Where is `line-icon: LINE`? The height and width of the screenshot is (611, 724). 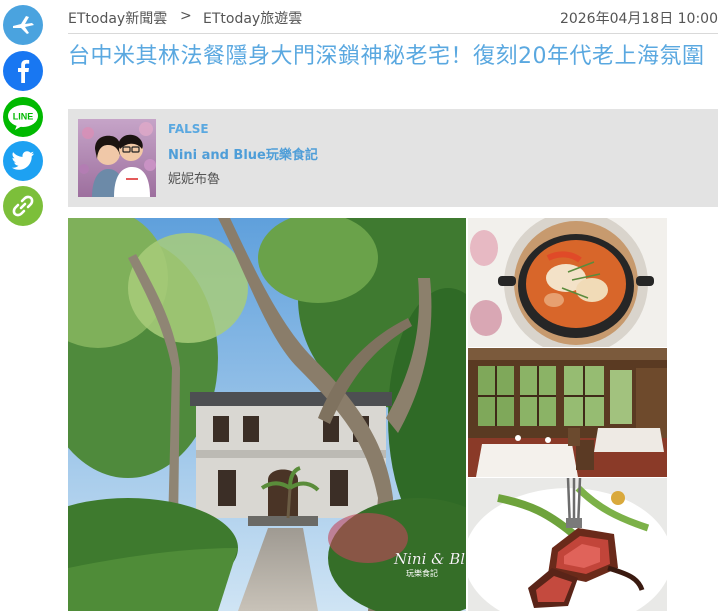 line-icon: LINE is located at coordinates (23, 117).